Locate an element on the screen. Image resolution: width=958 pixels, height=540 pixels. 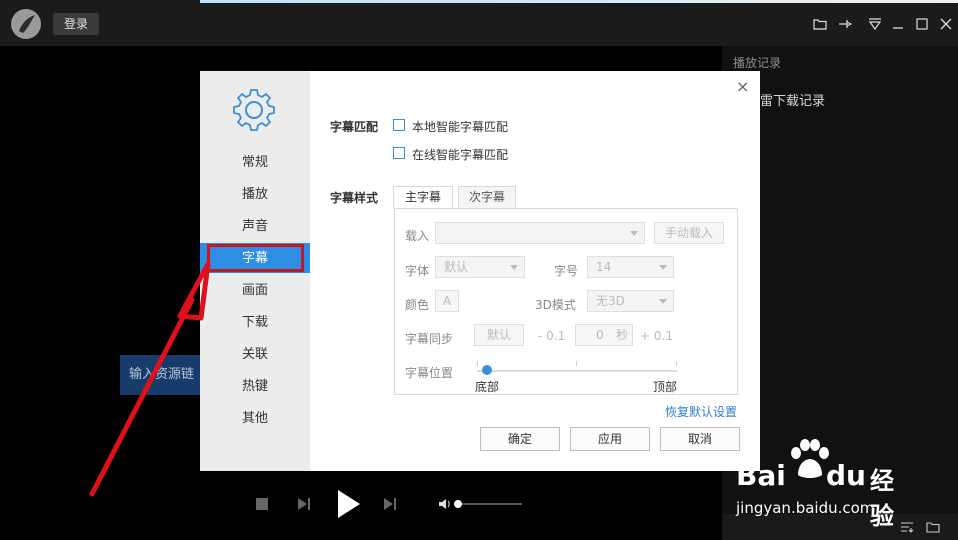
tab-secondary-subtitle: 次字幕 is located at coordinates (487, 197).